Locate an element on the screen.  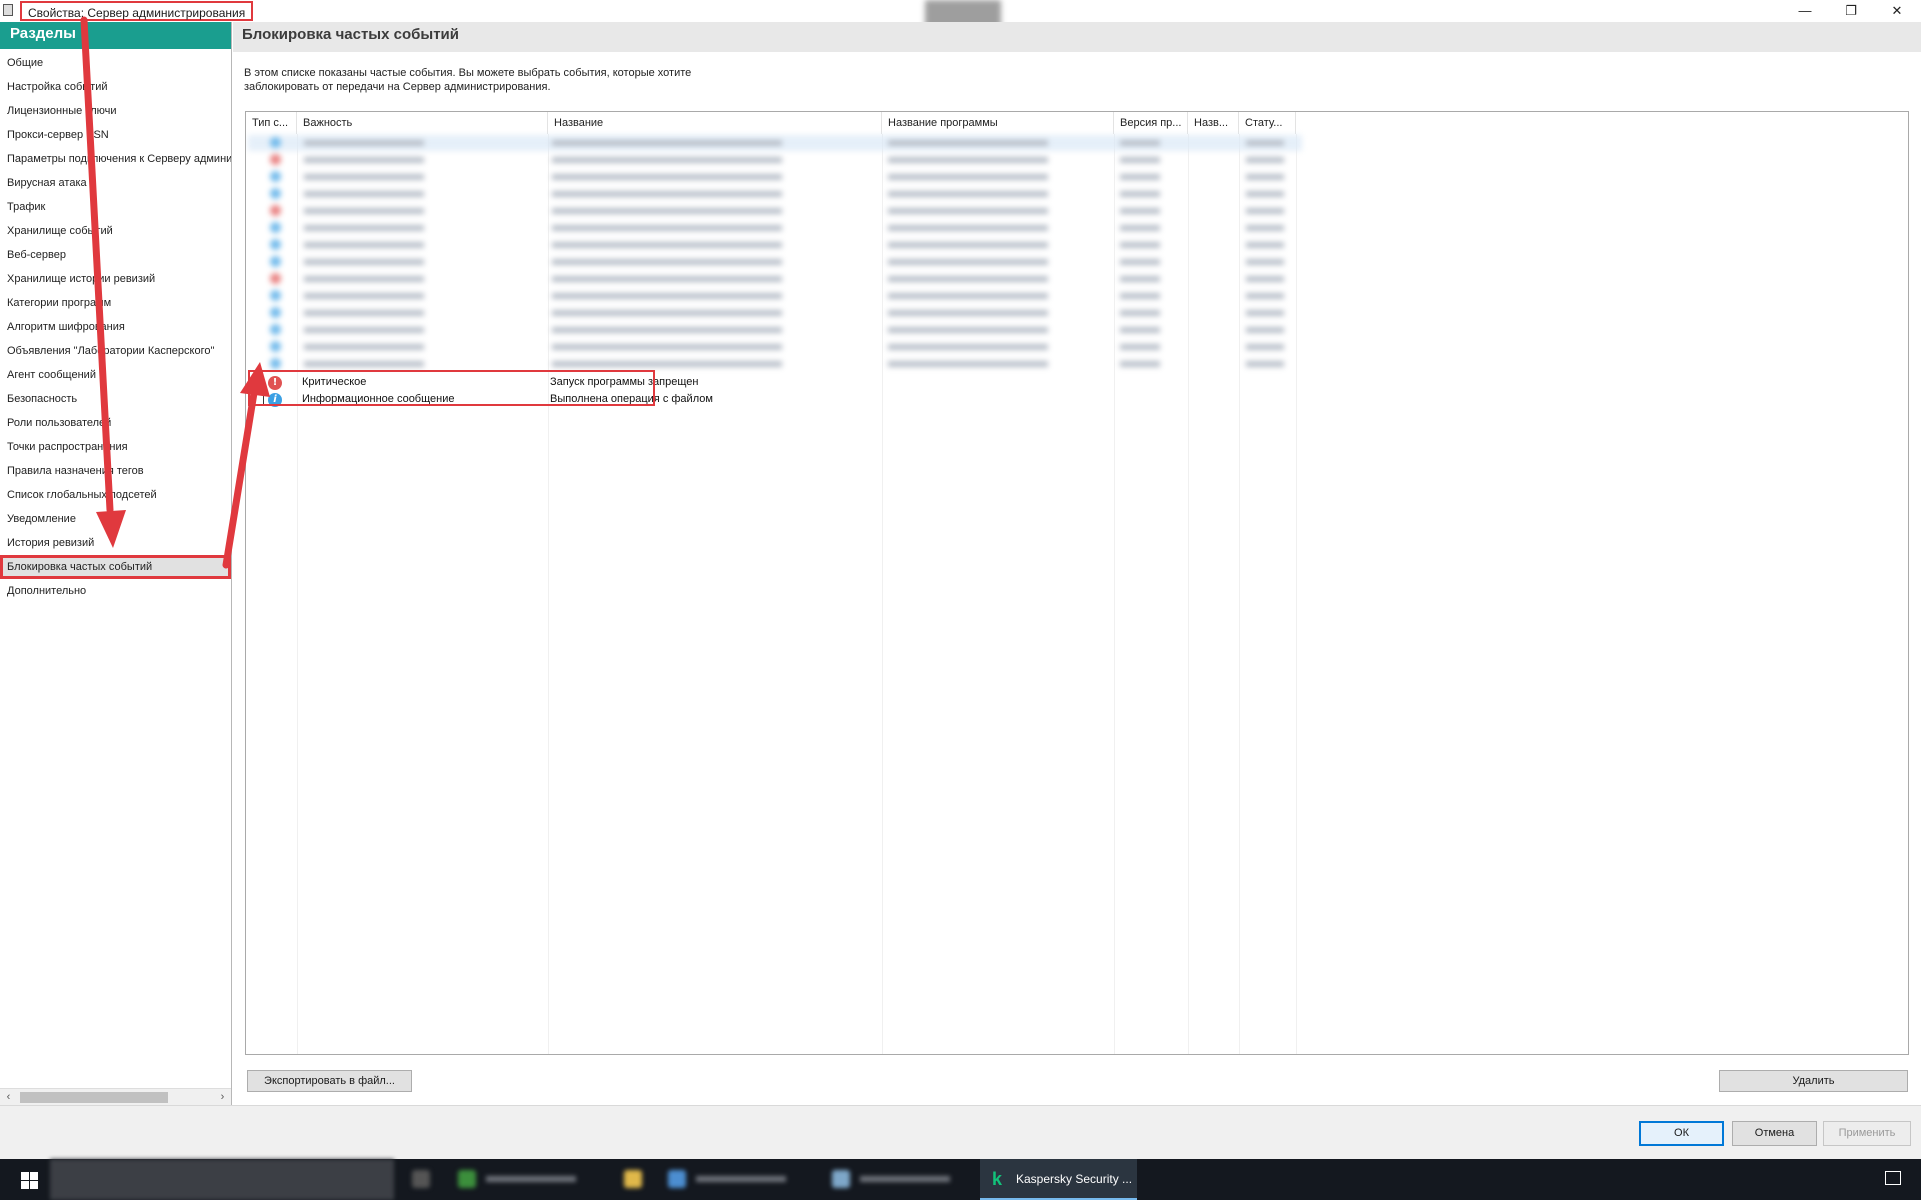
sidebar-item-event-settings: Настройка событий is located at coordinates (115, 87).